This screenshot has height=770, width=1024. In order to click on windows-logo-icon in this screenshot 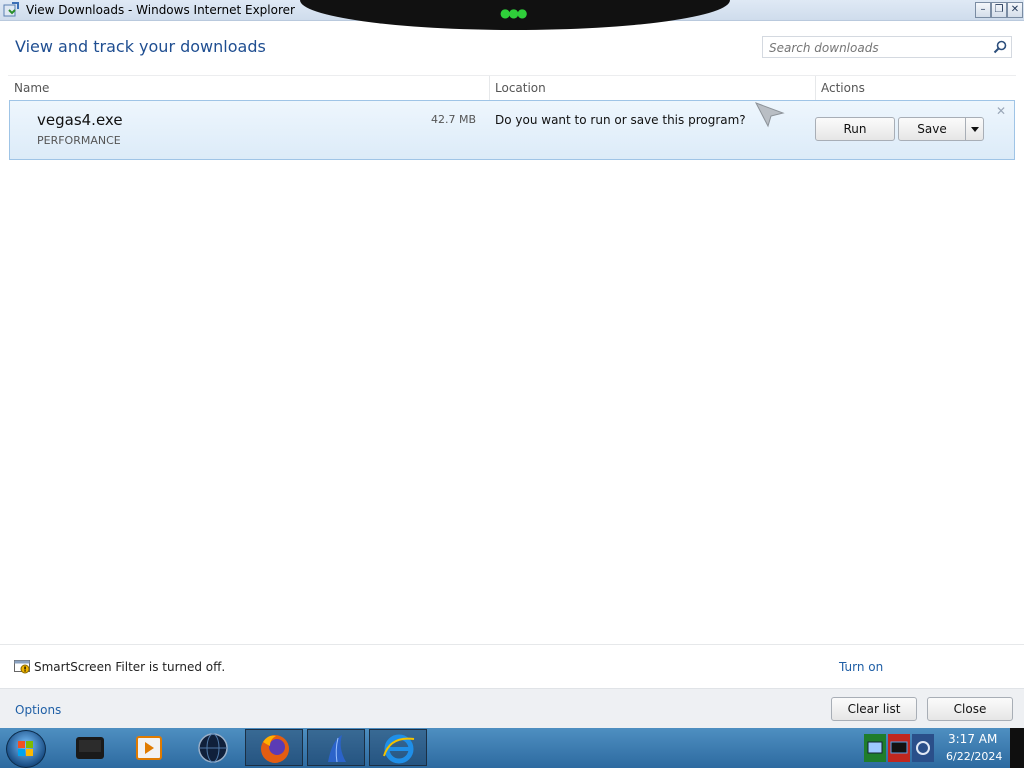, I will do `click(25, 748)`.